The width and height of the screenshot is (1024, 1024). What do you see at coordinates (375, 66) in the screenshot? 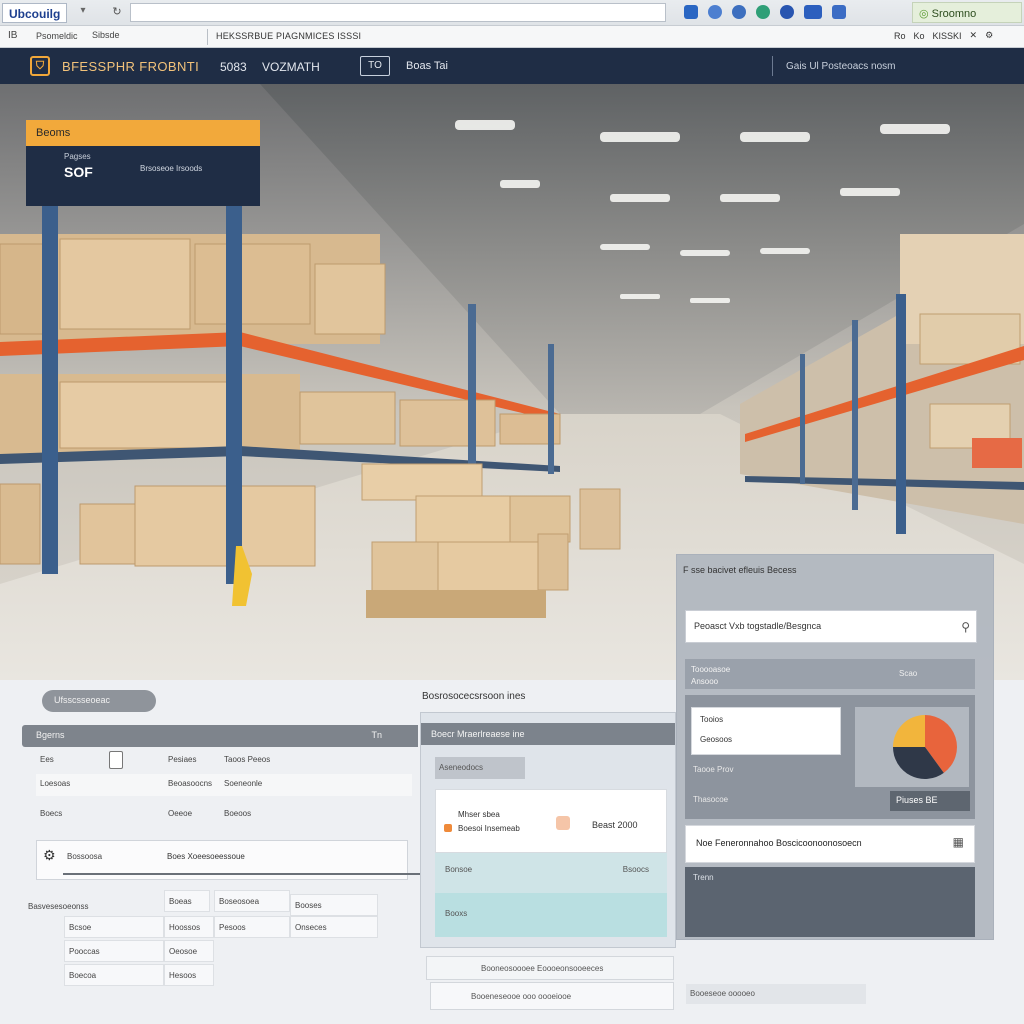
I see `nav-calendar-icon: TO` at bounding box center [375, 66].